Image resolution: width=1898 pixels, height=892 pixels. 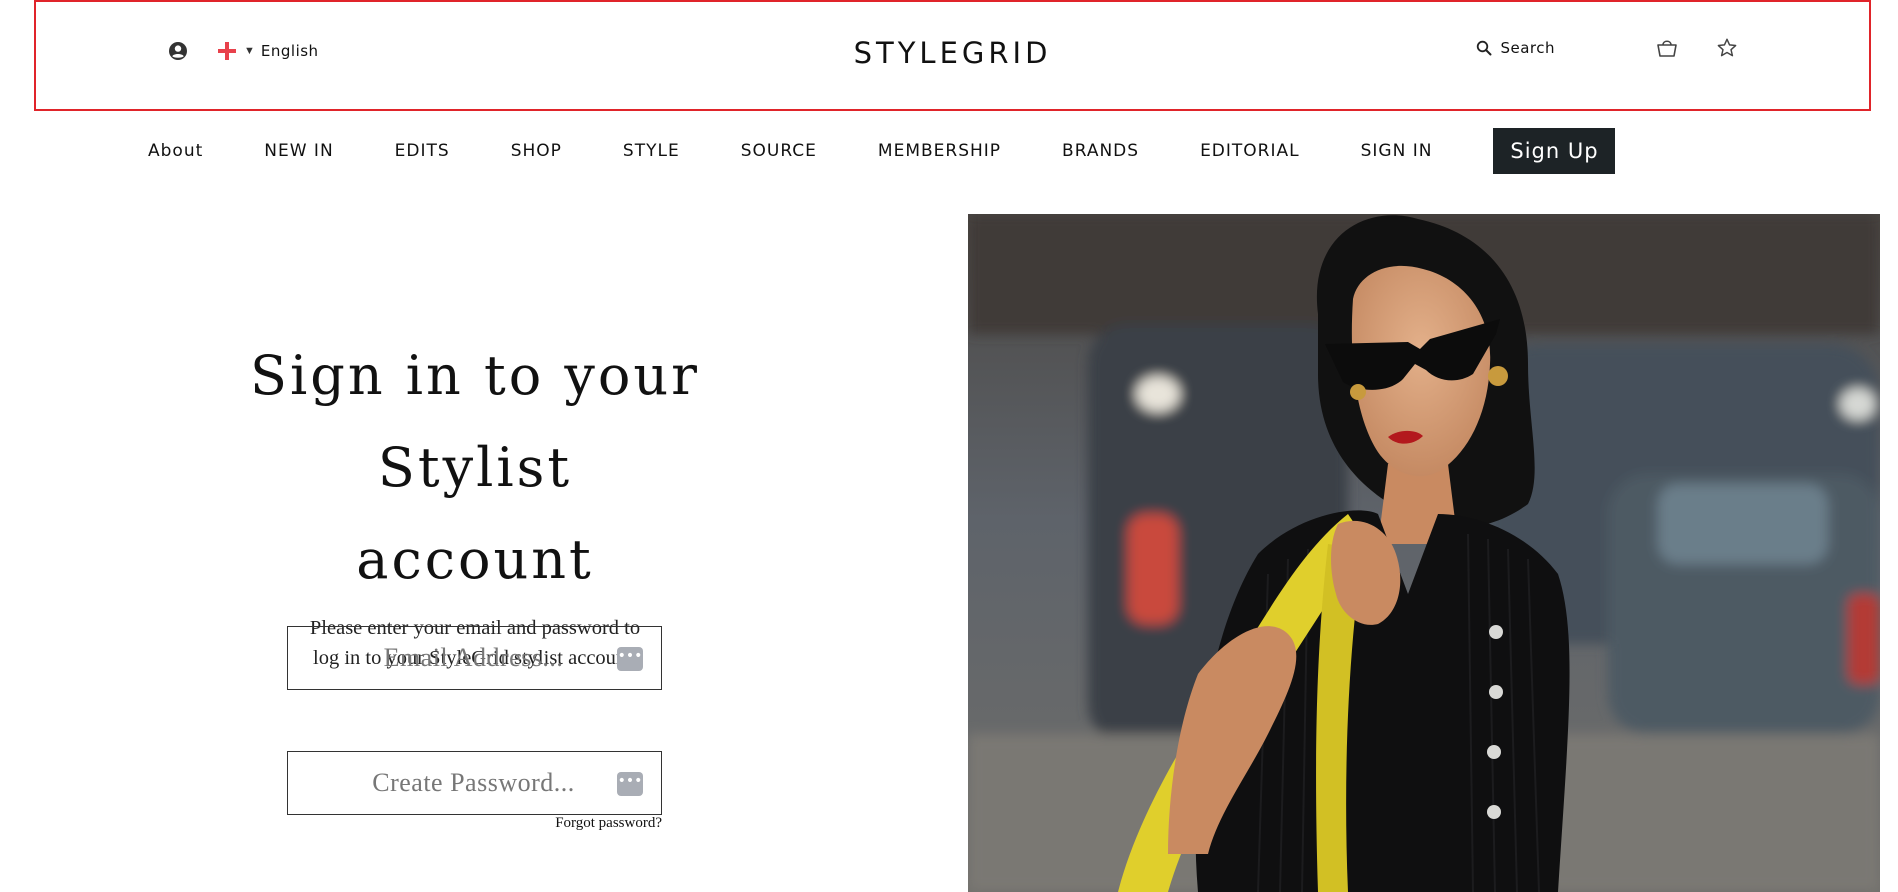 I want to click on basket-icon, so click(x=1667, y=48).